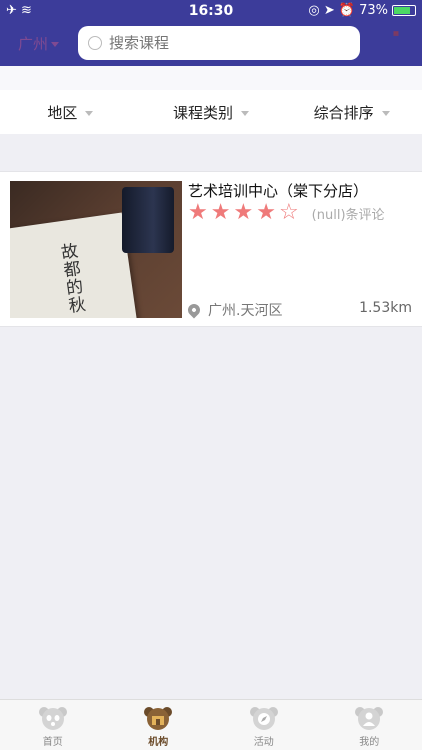 The width and height of the screenshot is (422, 750). What do you see at coordinates (95, 43) in the screenshot?
I see `search-icon` at bounding box center [95, 43].